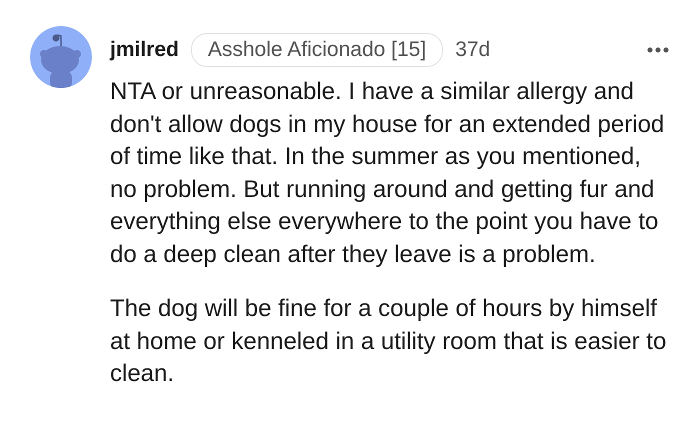 Image resolution: width=700 pixels, height=438 pixels. I want to click on avatar-icon, so click(61, 57).